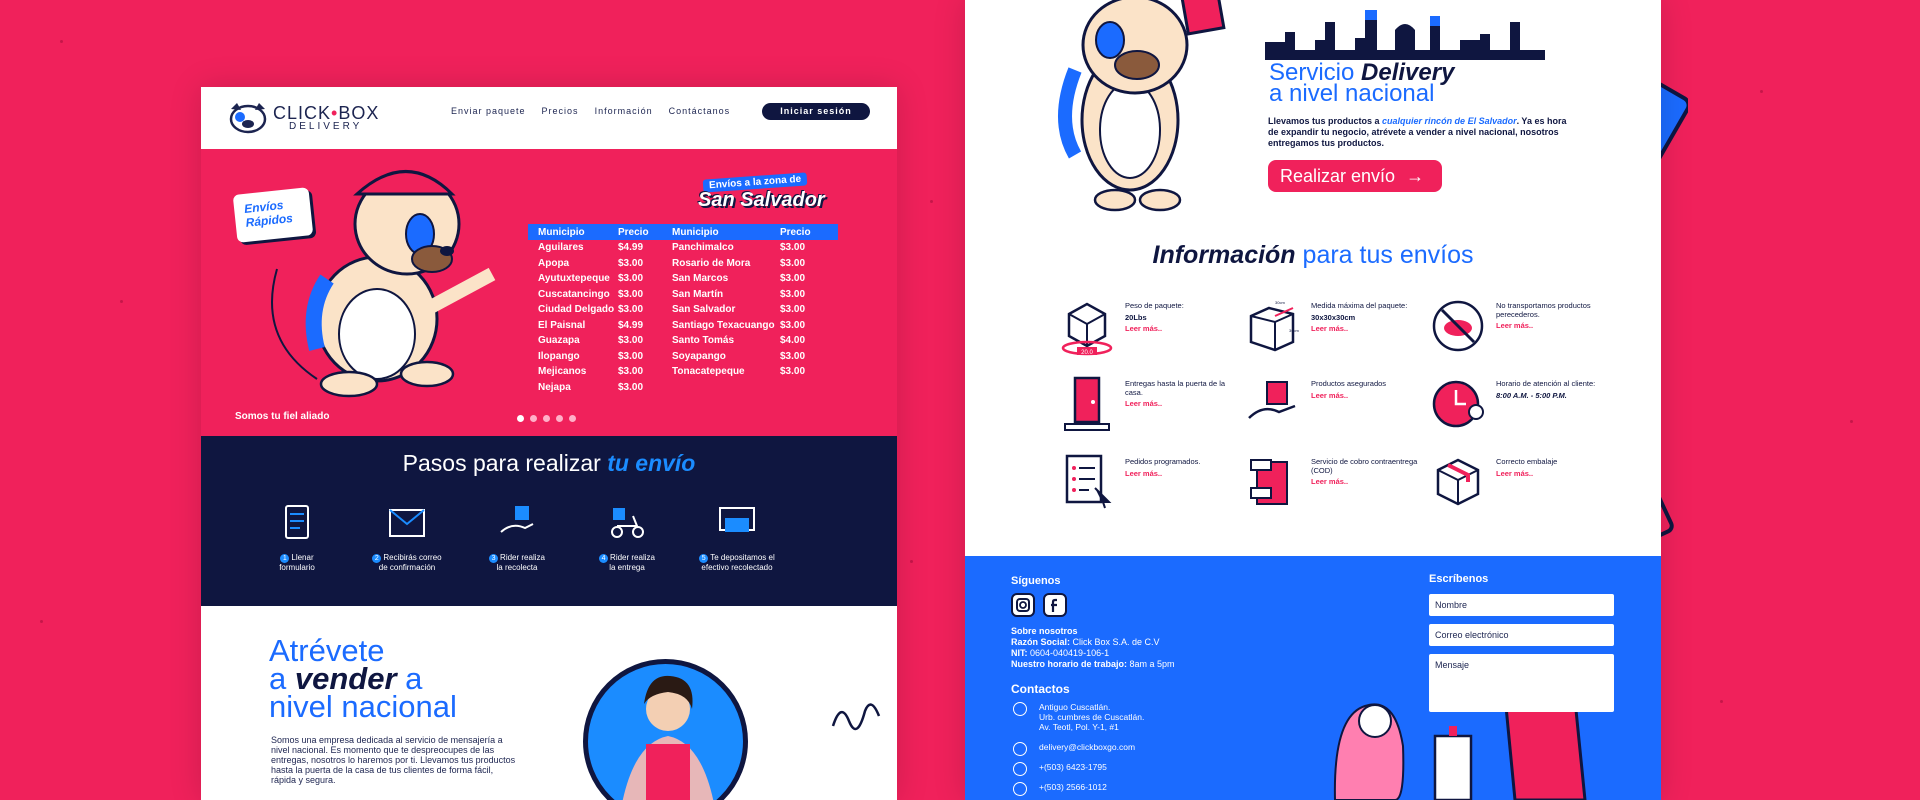  I want to click on step-3-label: 3 Rider realiza la recolecta, so click(517, 562).